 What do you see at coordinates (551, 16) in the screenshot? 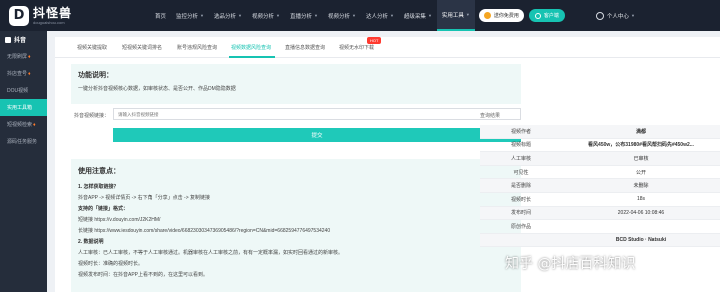
I see `download-client-label: 客户端` at bounding box center [551, 16].